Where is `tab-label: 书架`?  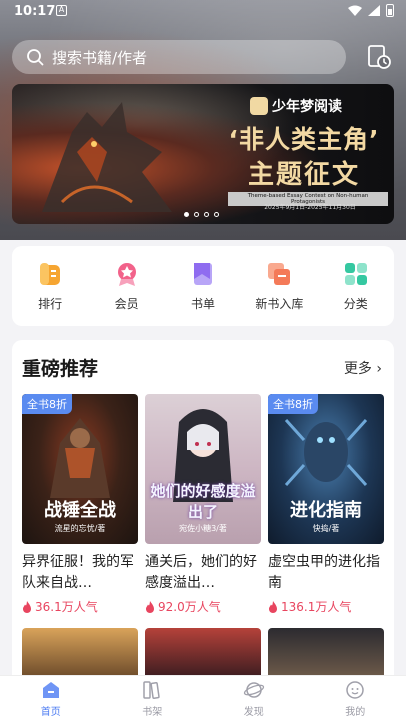 tab-label: 书架 is located at coordinates (152, 712).